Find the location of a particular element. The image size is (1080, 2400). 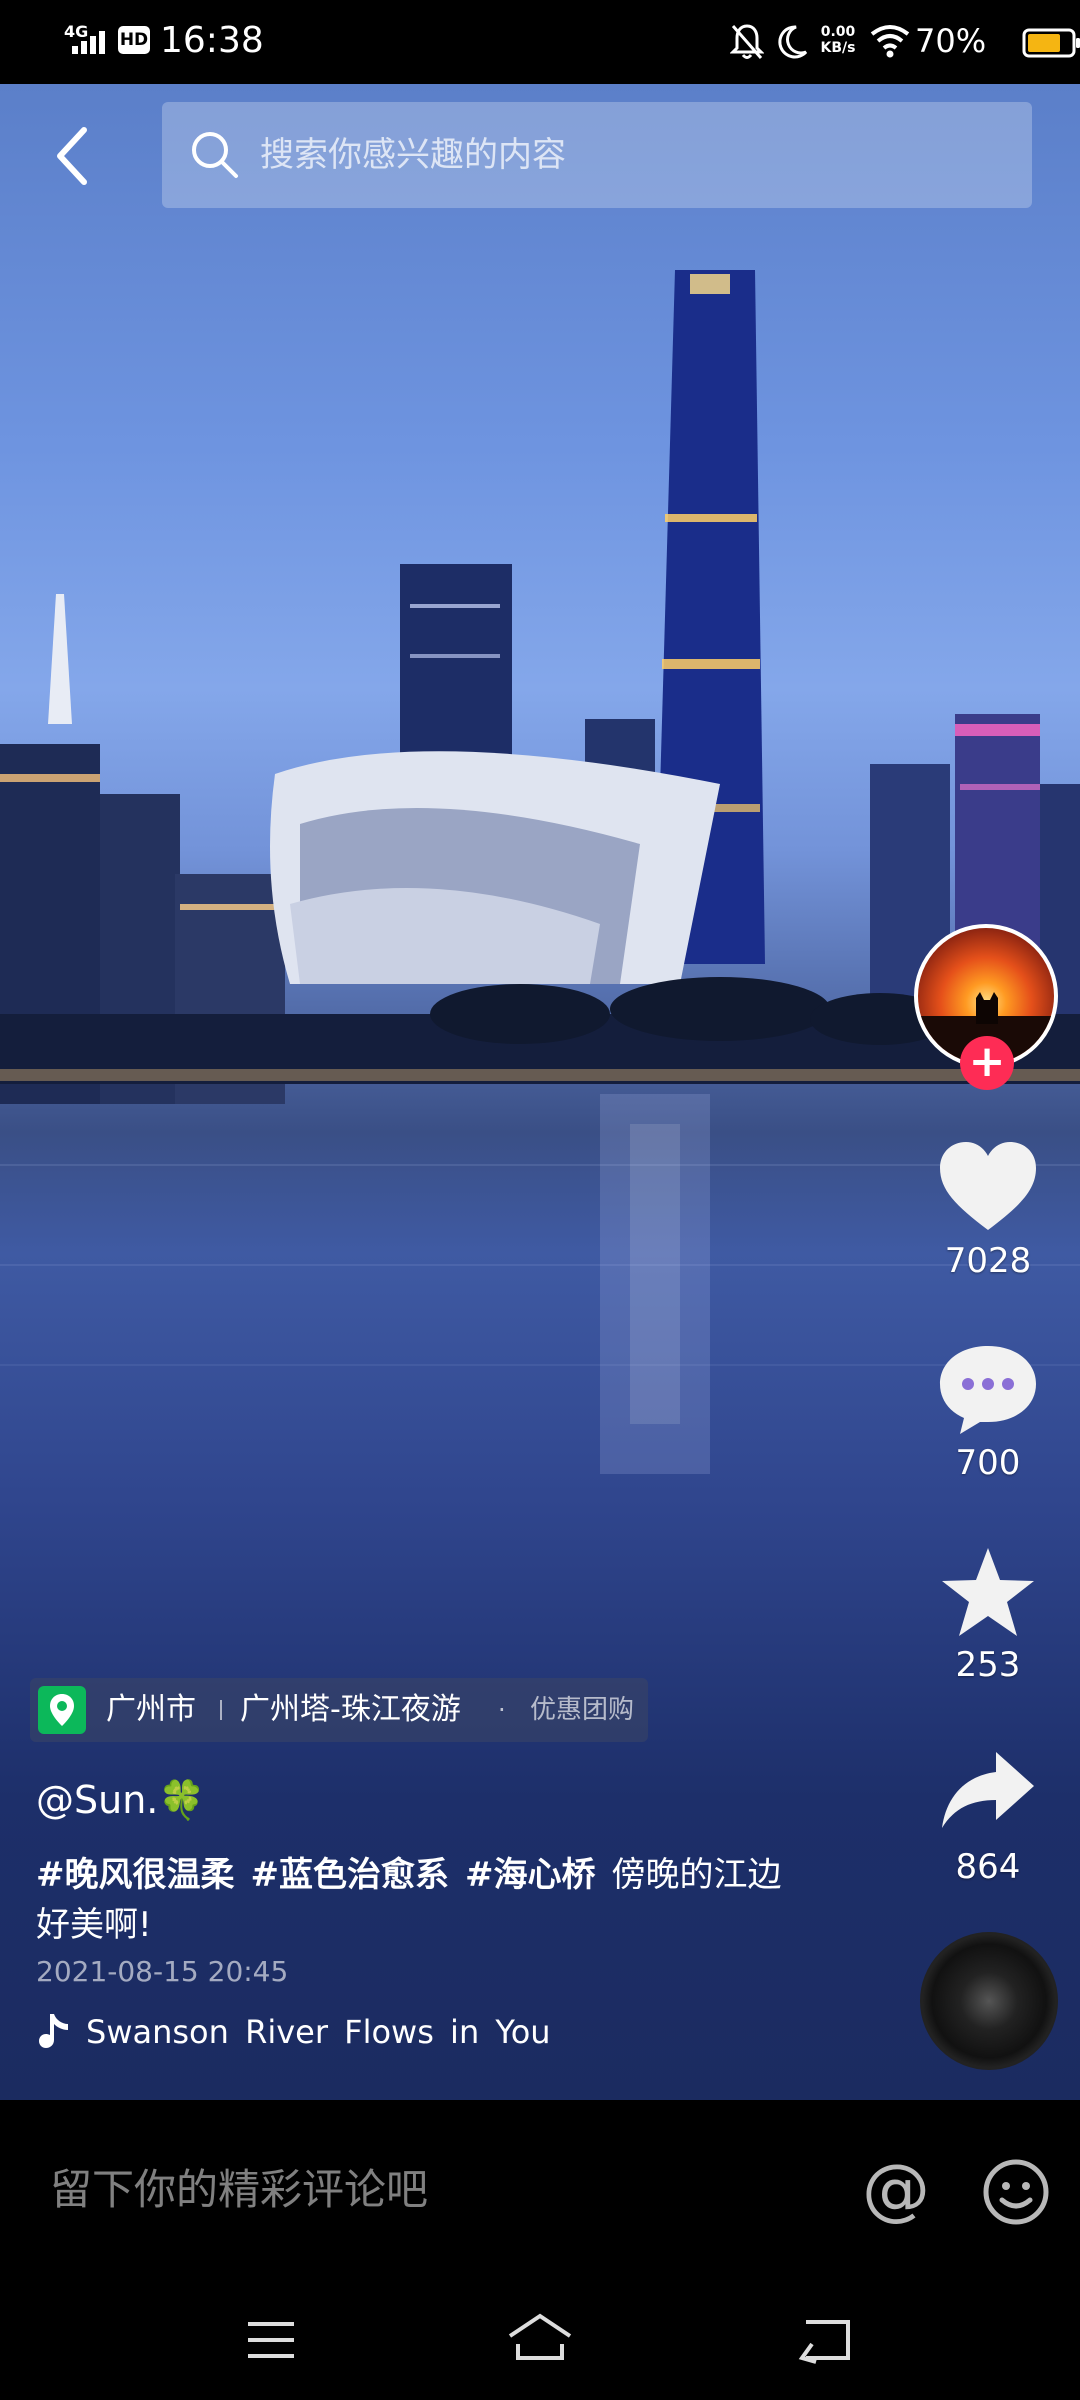

share-button: 864 is located at coordinates (988, 1817).